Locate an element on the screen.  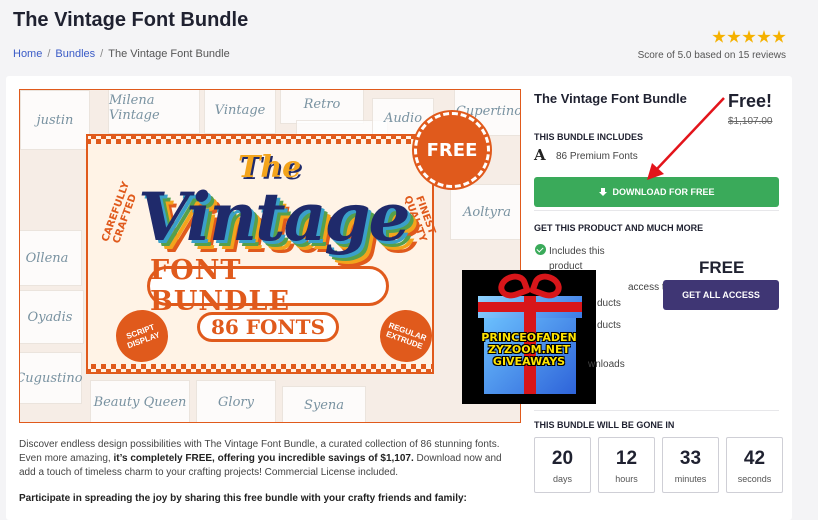
all-access-price: FREE is located at coordinates (722, 267).